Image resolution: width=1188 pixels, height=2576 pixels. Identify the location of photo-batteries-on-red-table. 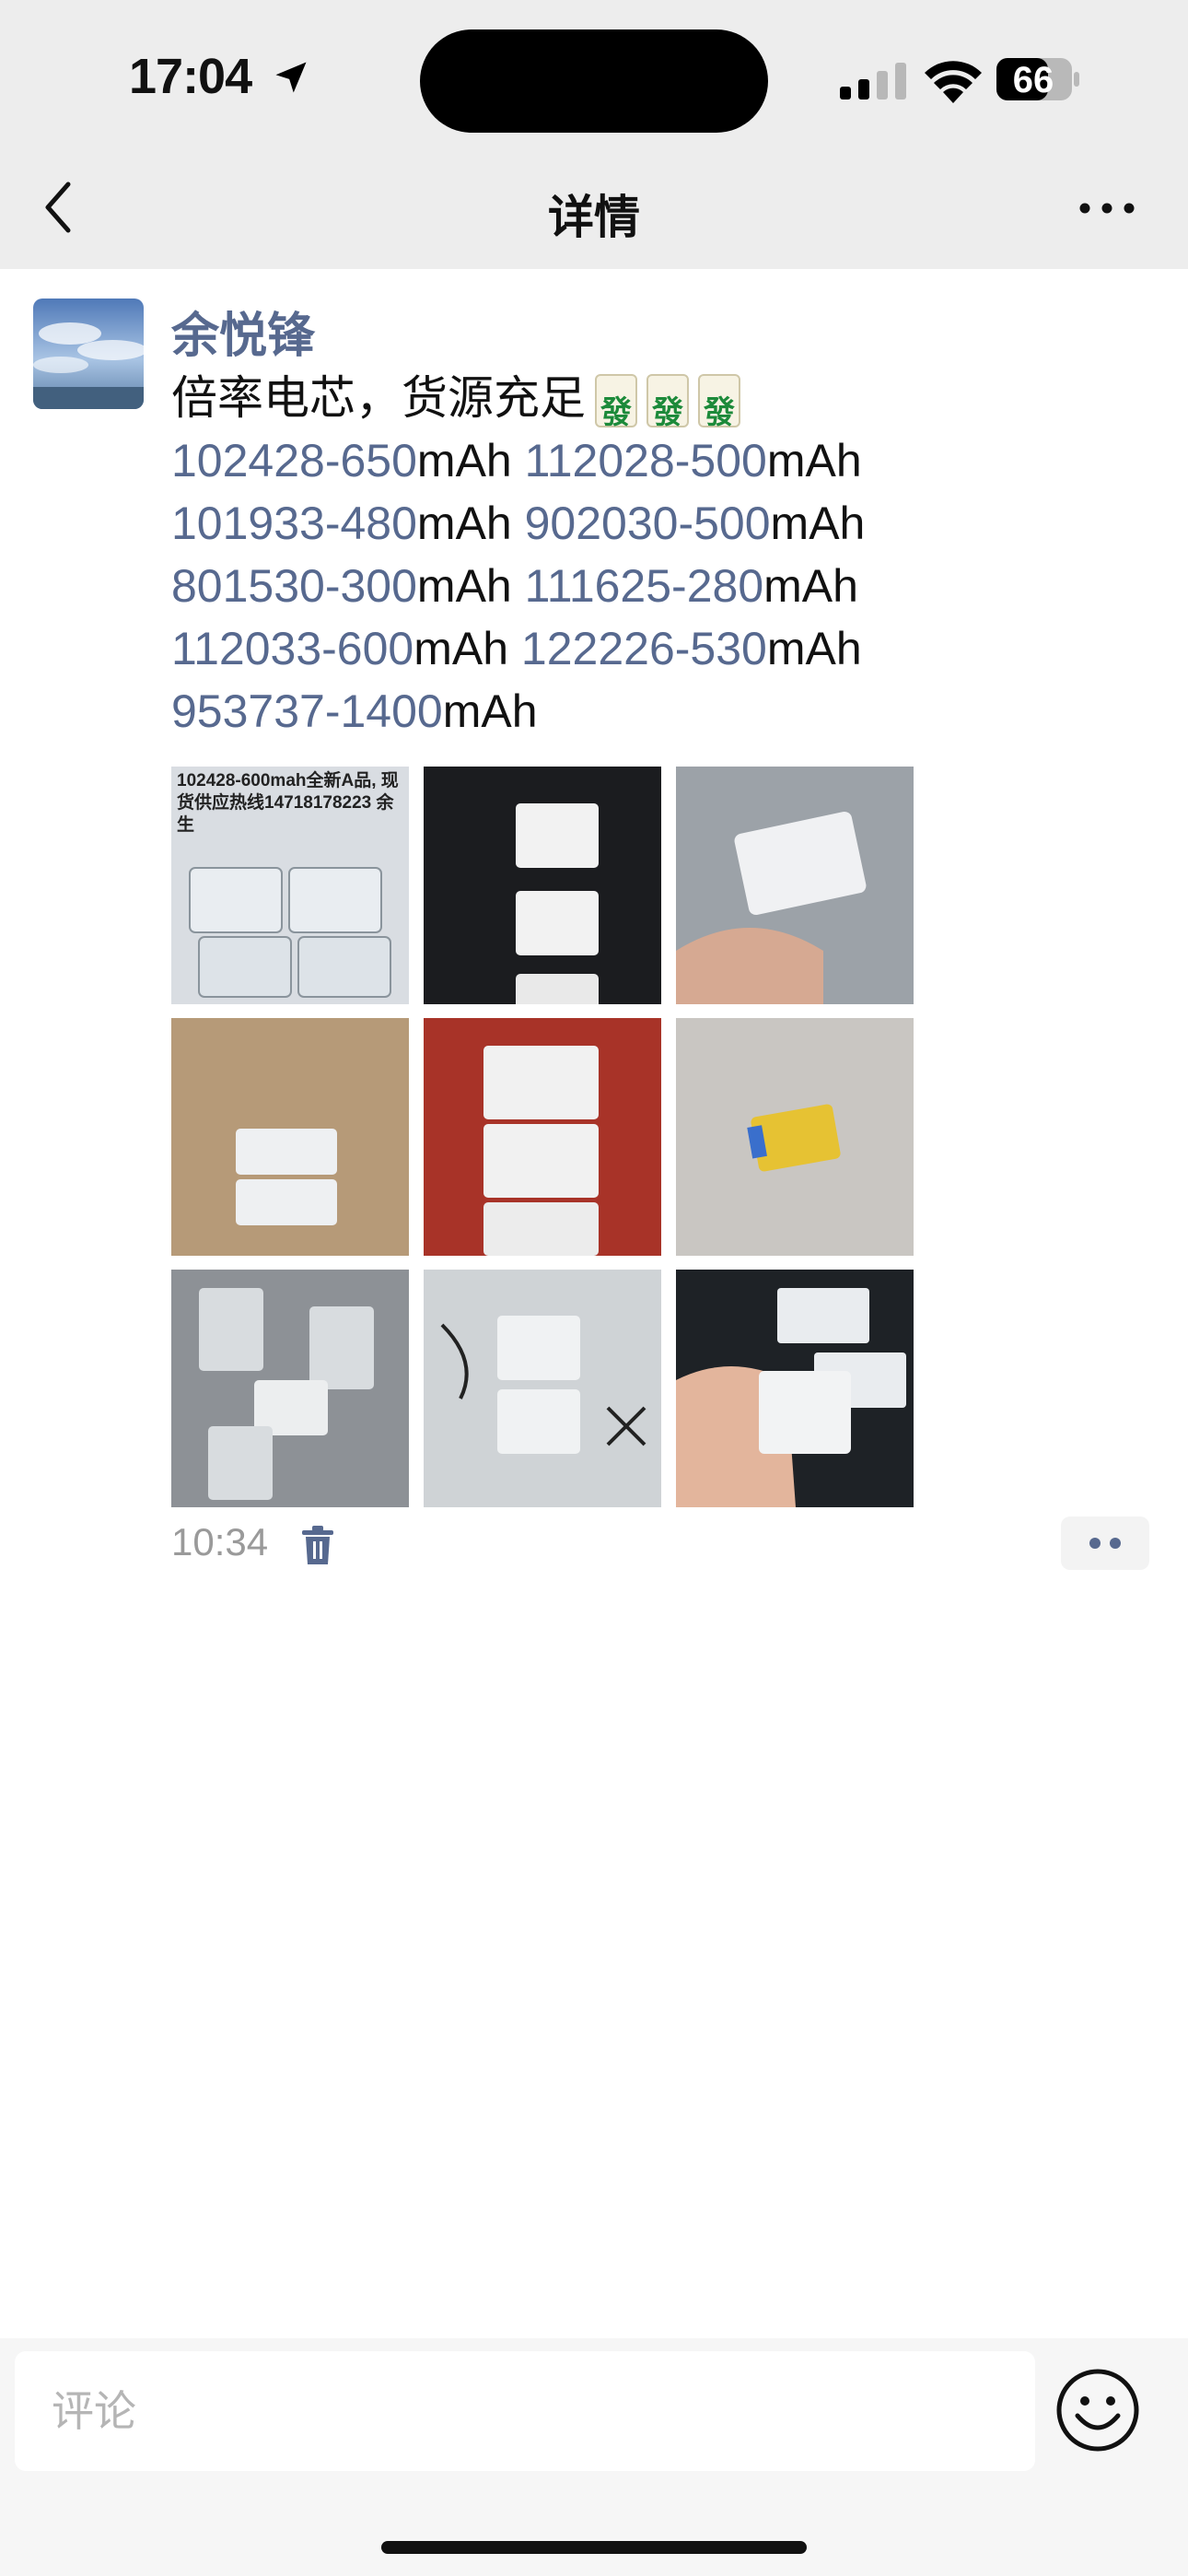
(542, 1137).